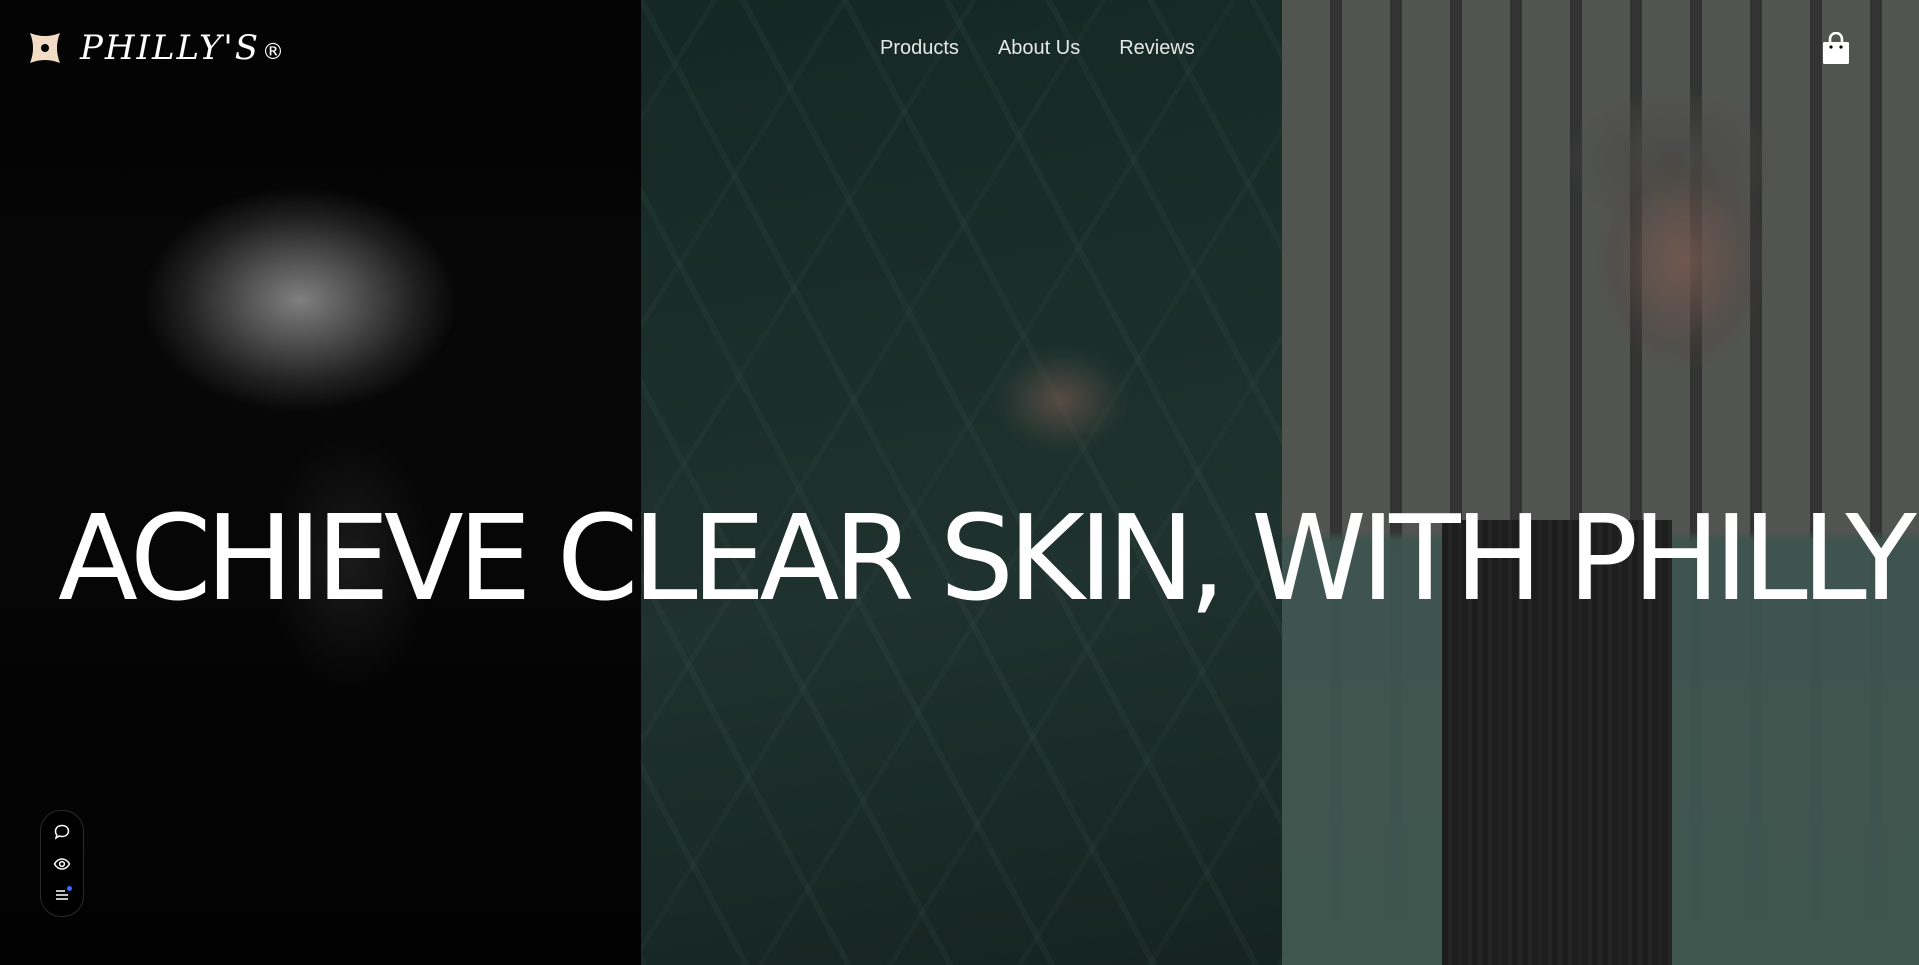  Describe the element at coordinates (1157, 48) in the screenshot. I see `nav-reviews: Reviews` at that location.